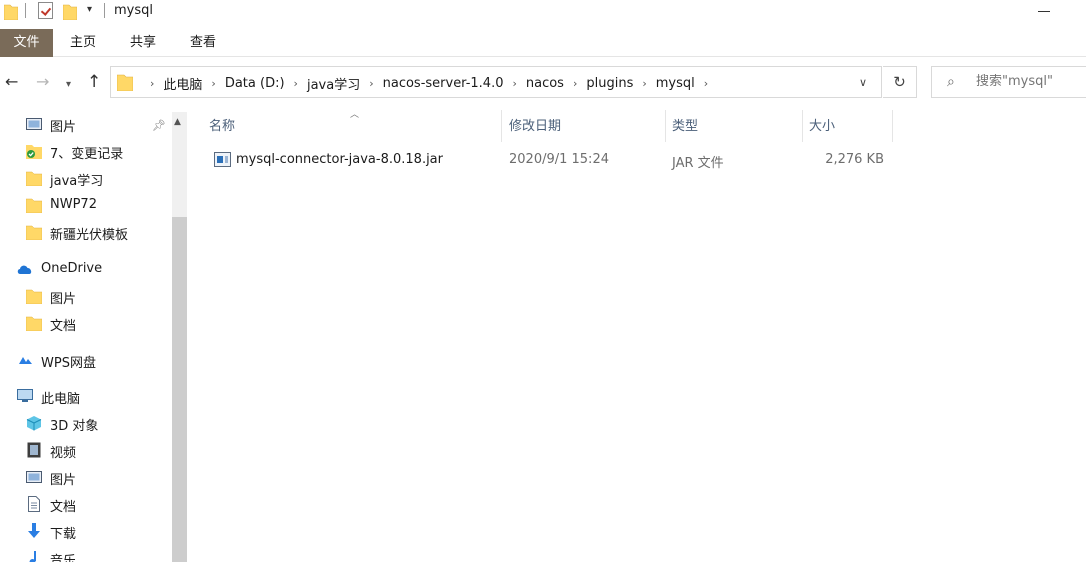  What do you see at coordinates (222, 159) in the screenshot?
I see `jar-file-icon` at bounding box center [222, 159].